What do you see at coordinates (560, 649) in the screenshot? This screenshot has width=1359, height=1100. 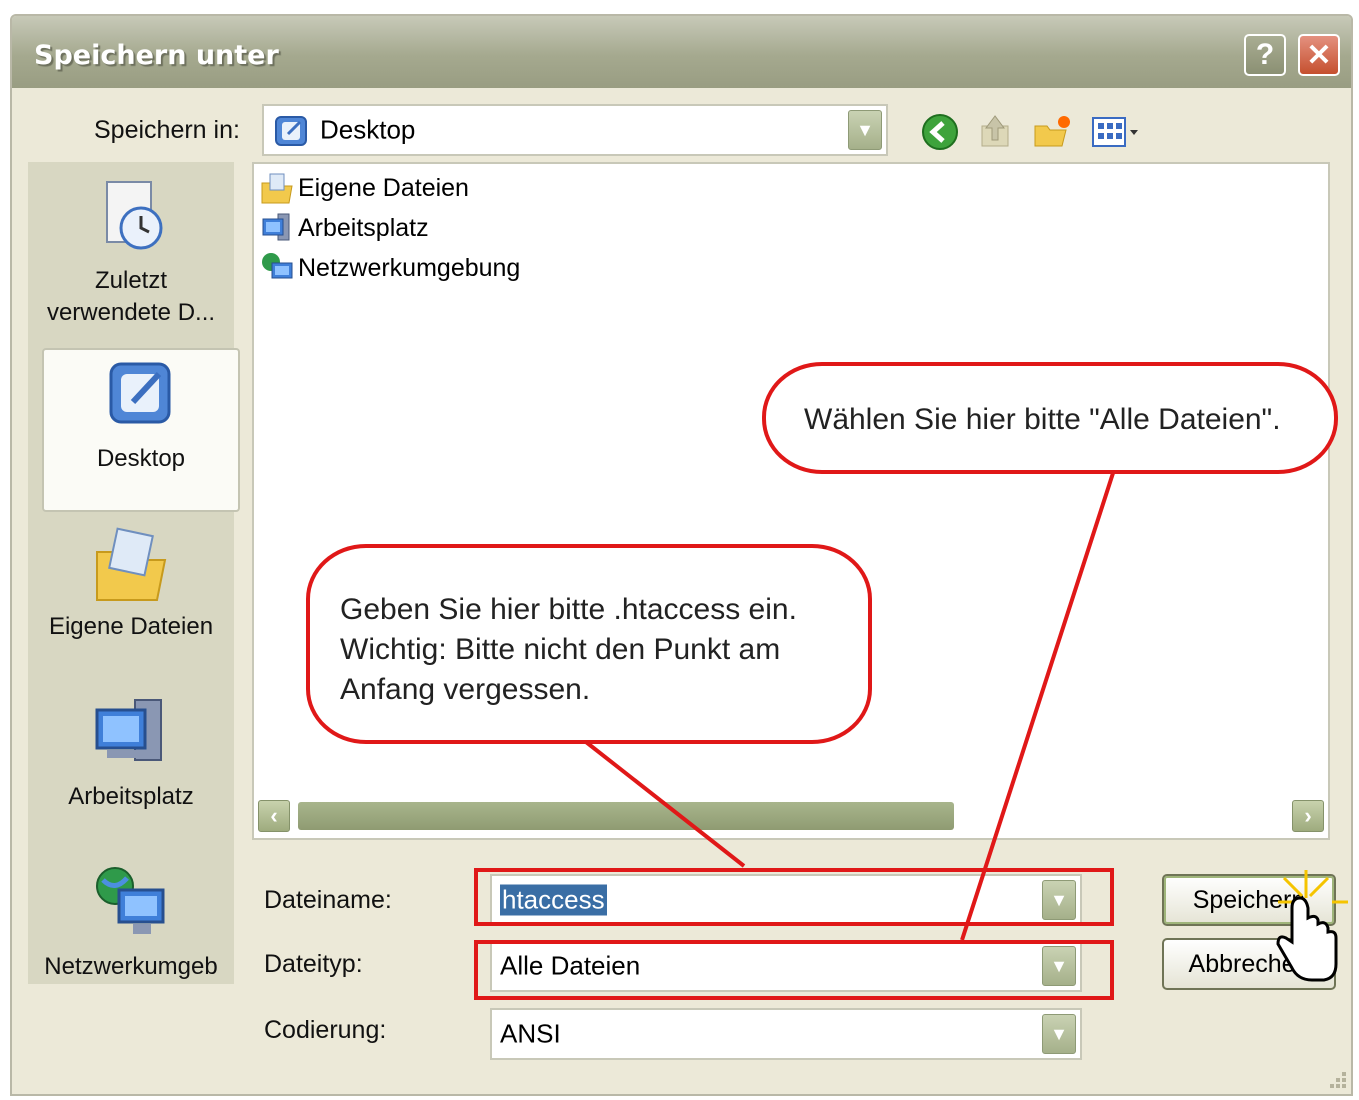 I see `filename-hint-line2: Wichtig: Bitte nicht den Punkt am` at bounding box center [560, 649].